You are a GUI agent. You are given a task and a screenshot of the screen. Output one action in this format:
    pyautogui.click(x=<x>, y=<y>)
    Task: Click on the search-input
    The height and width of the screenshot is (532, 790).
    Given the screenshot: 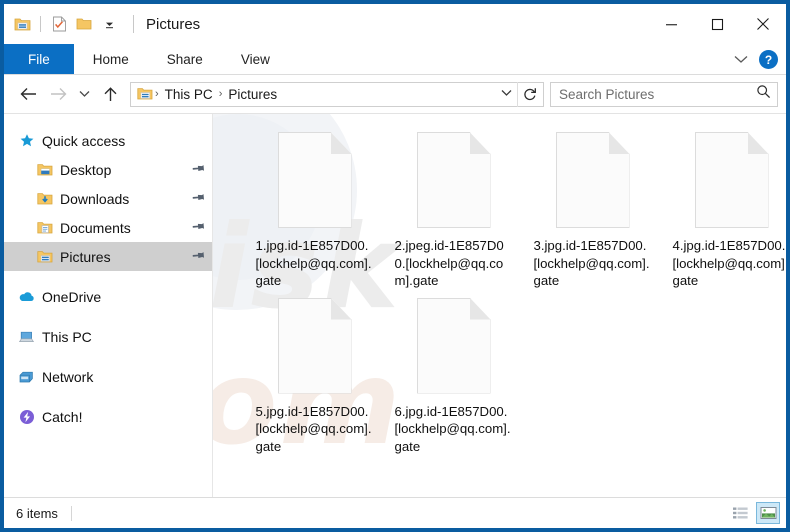 What is the action you would take?
    pyautogui.click(x=657, y=94)
    